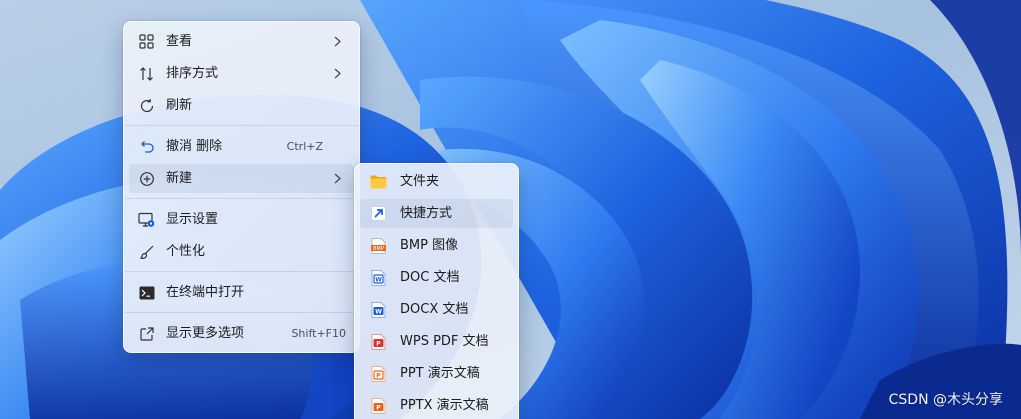  I want to click on menu-item-personalize: 个性化, so click(241, 251).